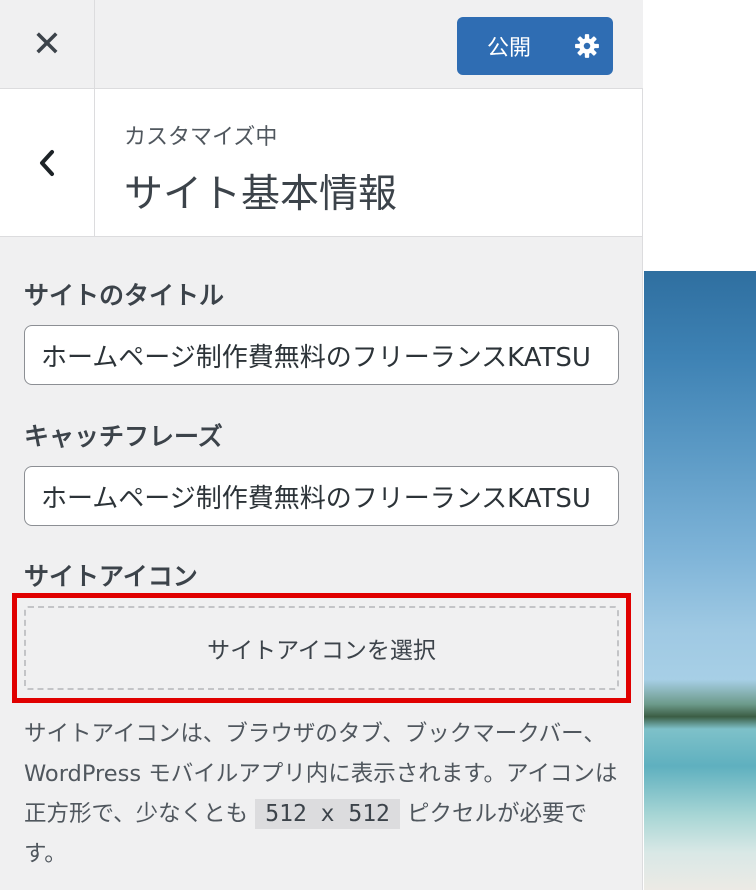  What do you see at coordinates (124, 295) in the screenshot?
I see `site-title-label: サイトのタイトル` at bounding box center [124, 295].